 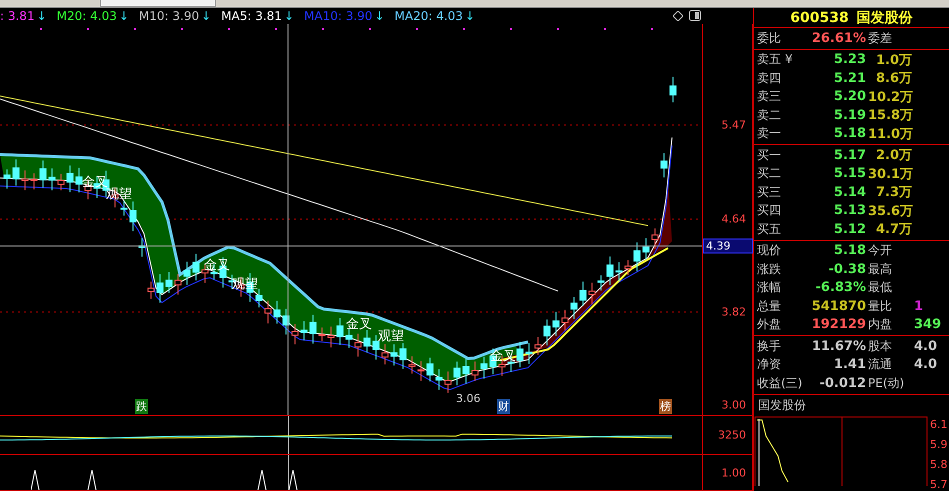 What do you see at coordinates (849, 78) in the screenshot?
I see `order-price: 5.21` at bounding box center [849, 78].